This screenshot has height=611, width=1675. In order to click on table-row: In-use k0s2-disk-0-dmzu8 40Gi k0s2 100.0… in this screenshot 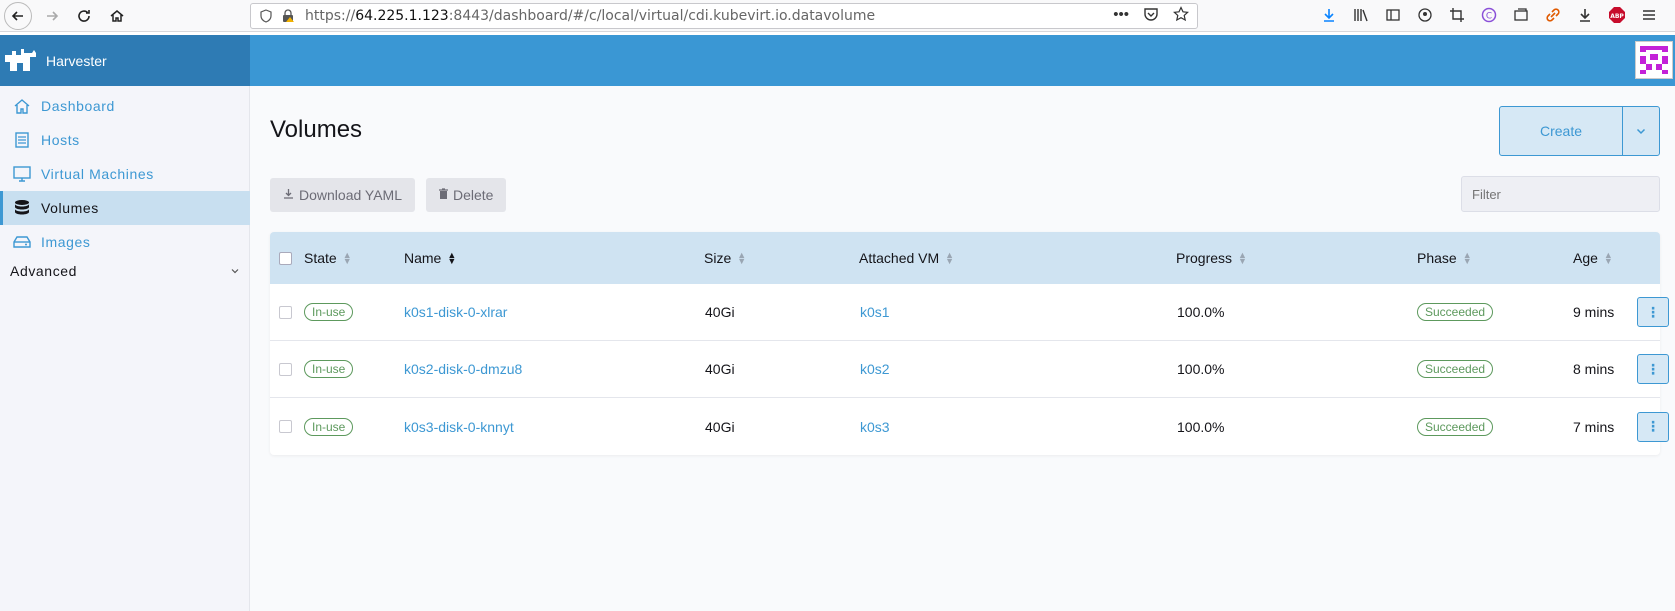, I will do `click(969, 369)`.